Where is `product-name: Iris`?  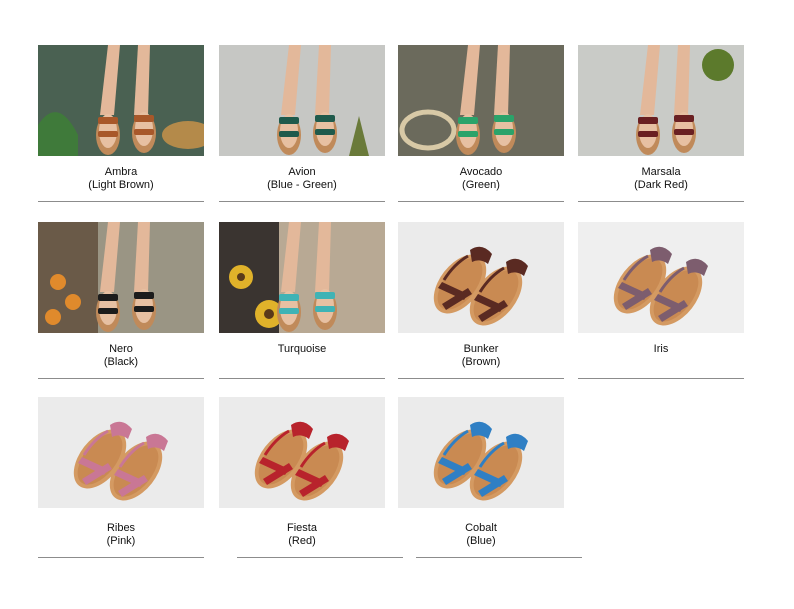 product-name: Iris is located at coordinates (661, 349).